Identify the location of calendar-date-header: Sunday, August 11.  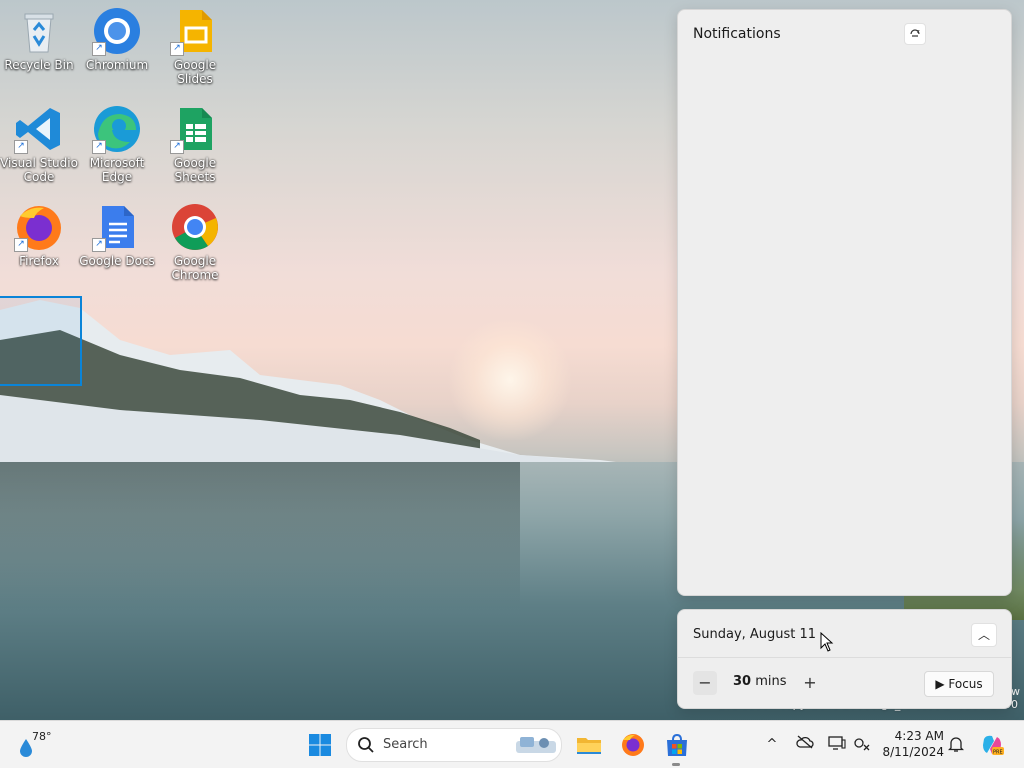
(754, 634).